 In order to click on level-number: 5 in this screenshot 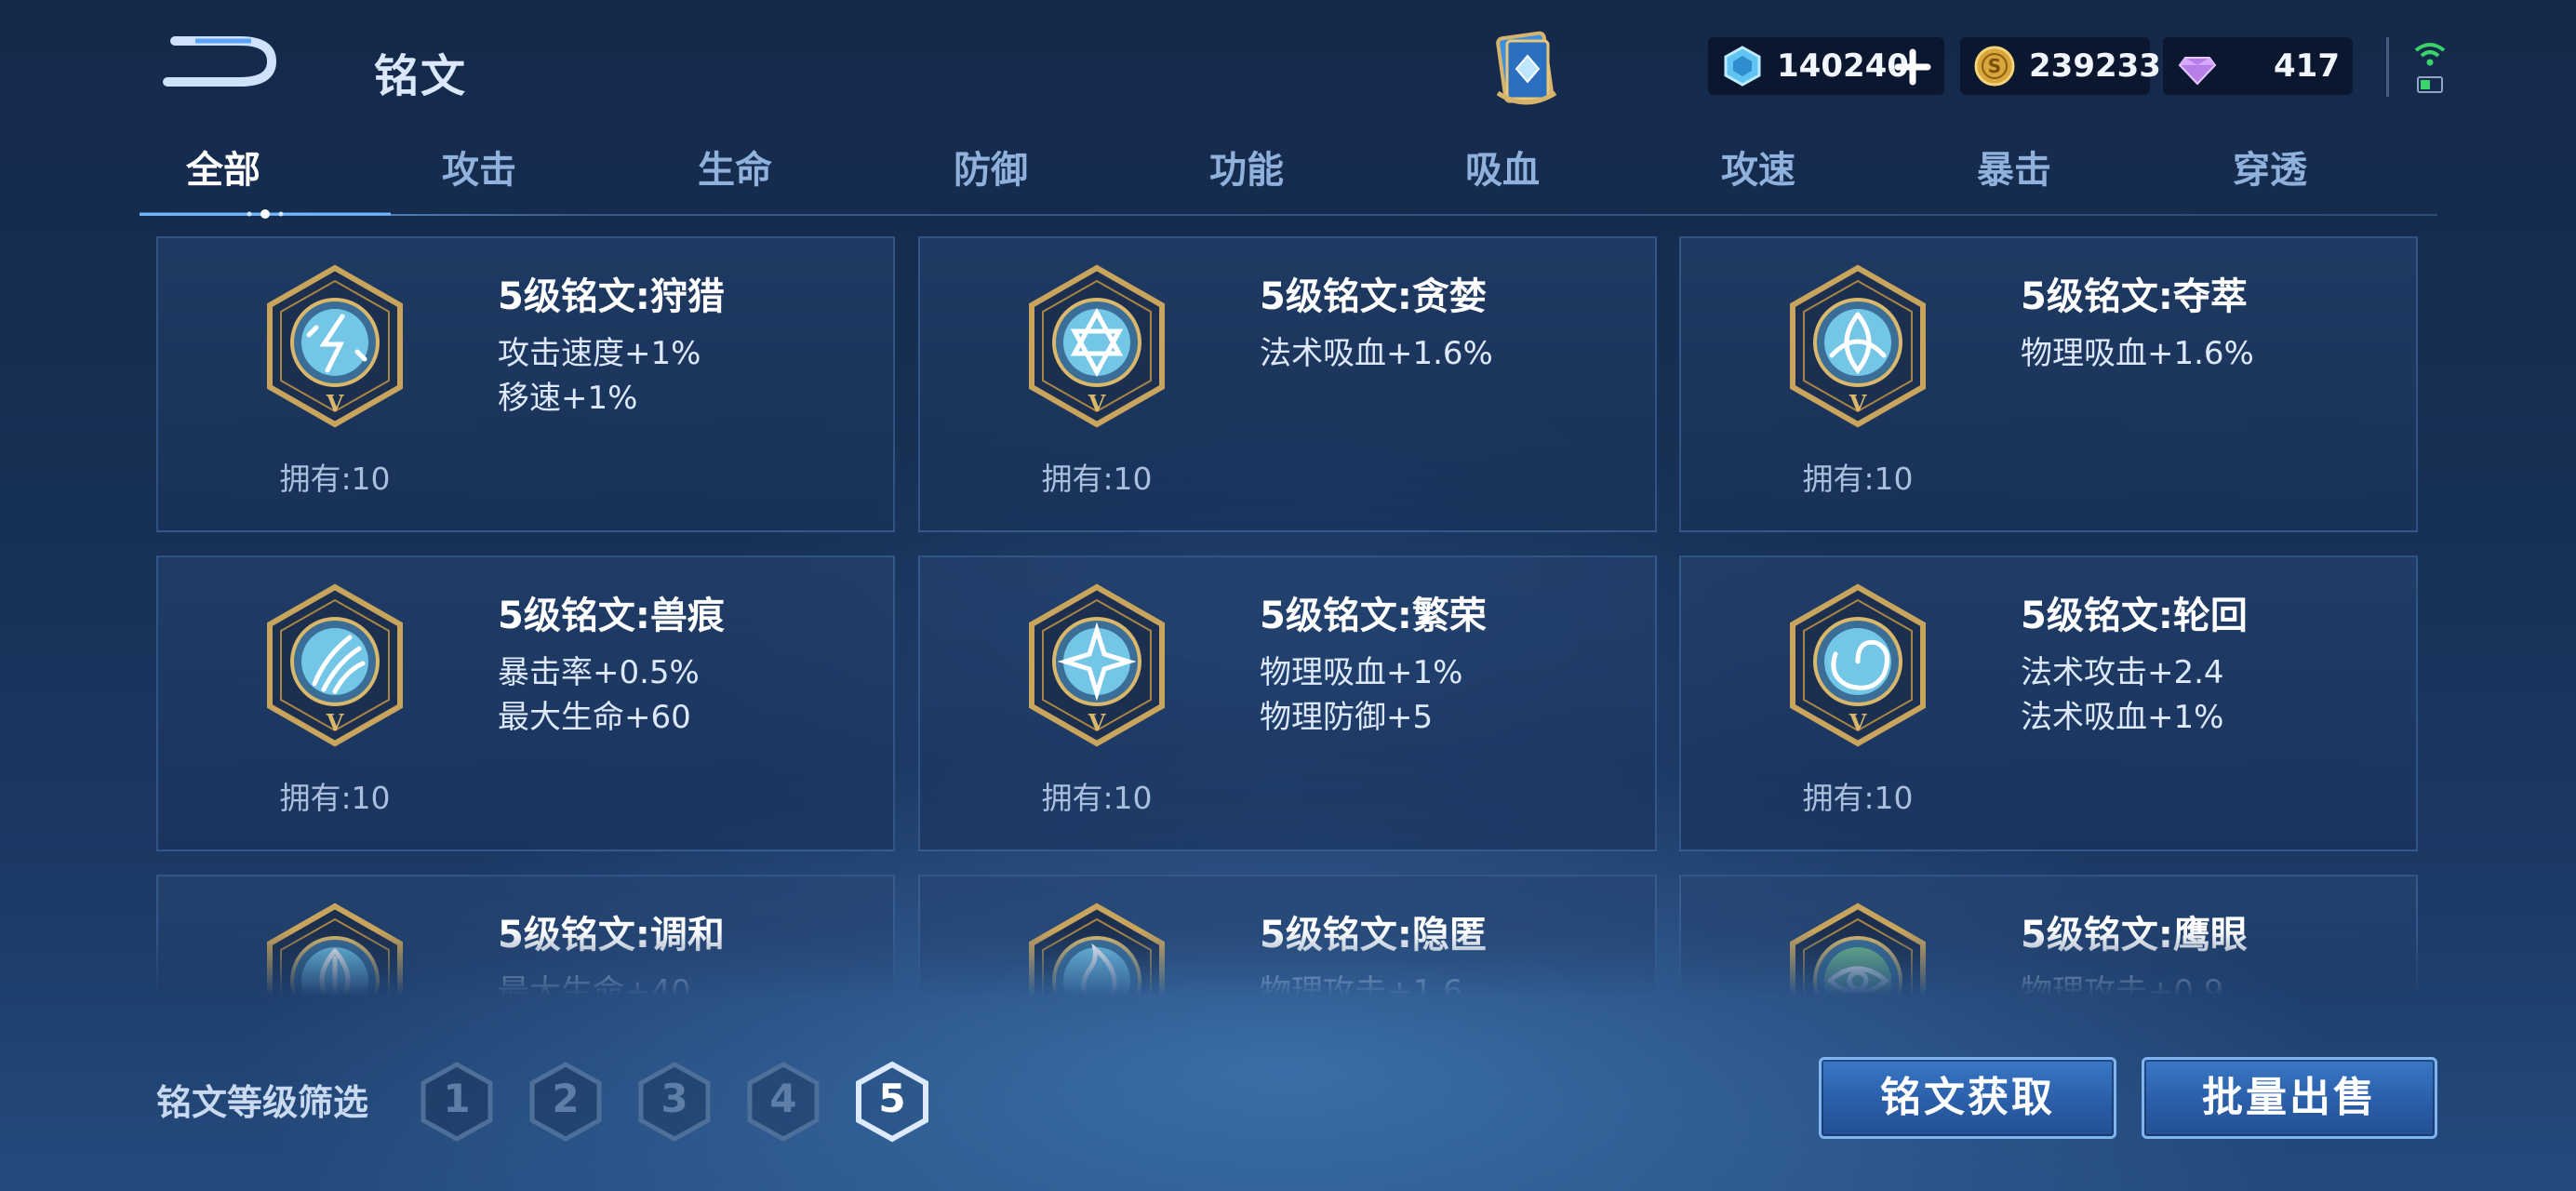, I will do `click(892, 1098)`.